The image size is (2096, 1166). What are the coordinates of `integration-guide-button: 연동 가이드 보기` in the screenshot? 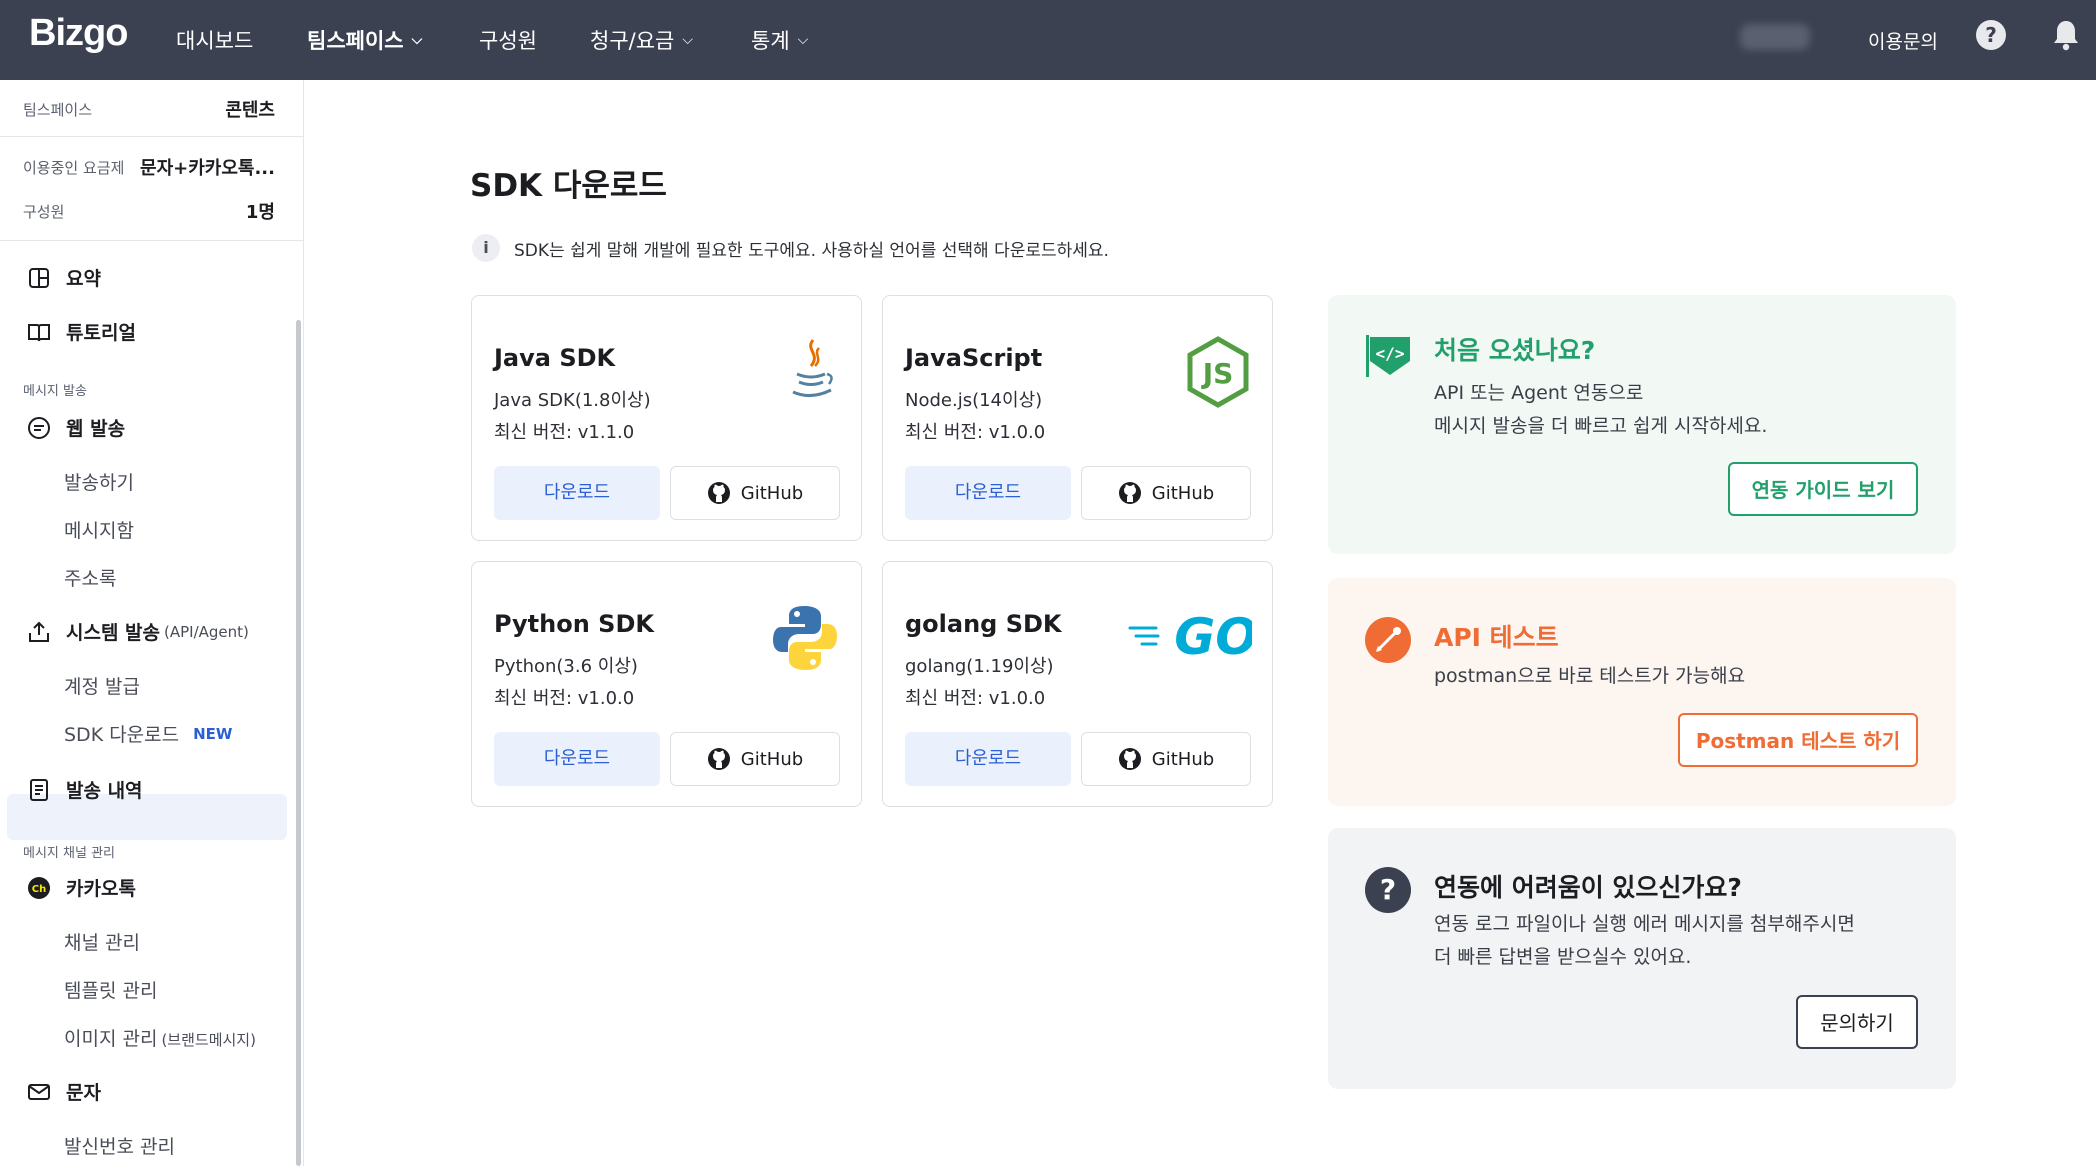 It's located at (1823, 489).